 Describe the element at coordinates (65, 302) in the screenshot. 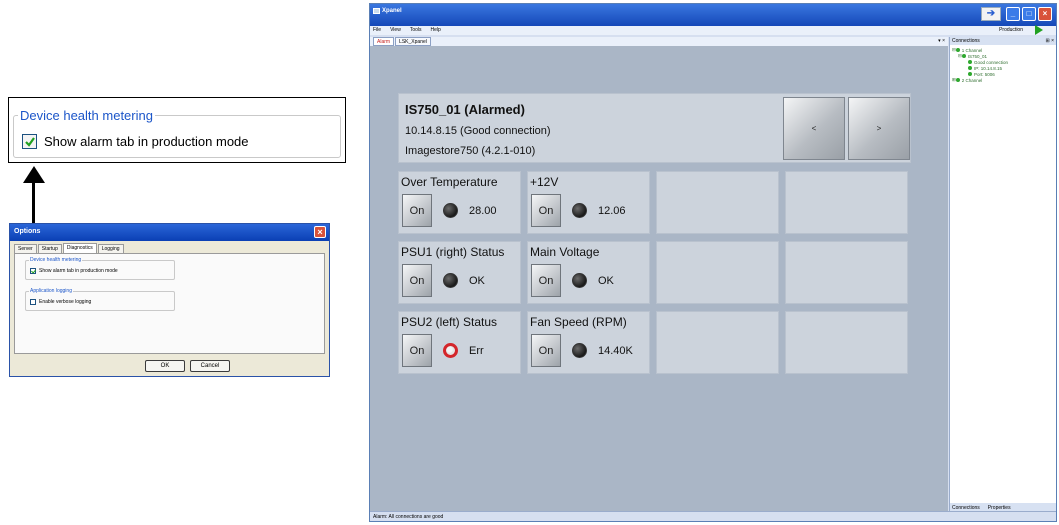

I see `checkbox-label: Enable verbose logging` at that location.